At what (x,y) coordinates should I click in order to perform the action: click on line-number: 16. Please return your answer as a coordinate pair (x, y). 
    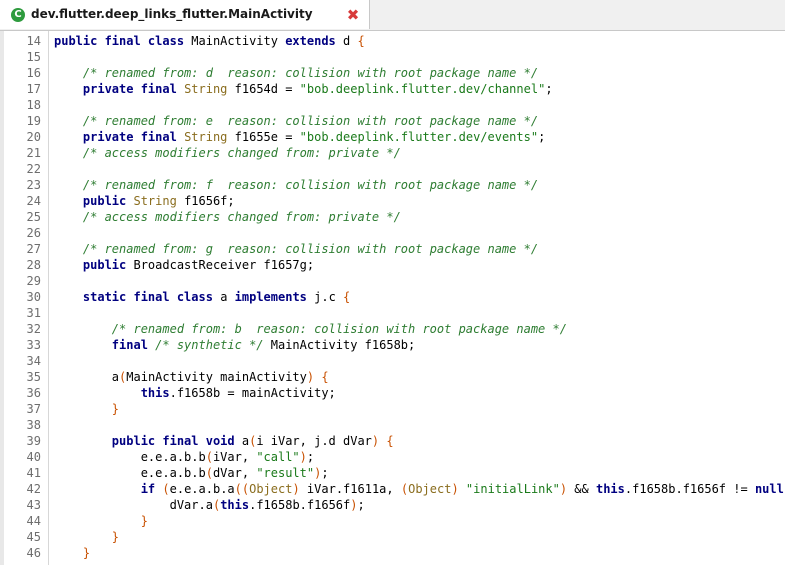
    Looking at the image, I should click on (33, 73).